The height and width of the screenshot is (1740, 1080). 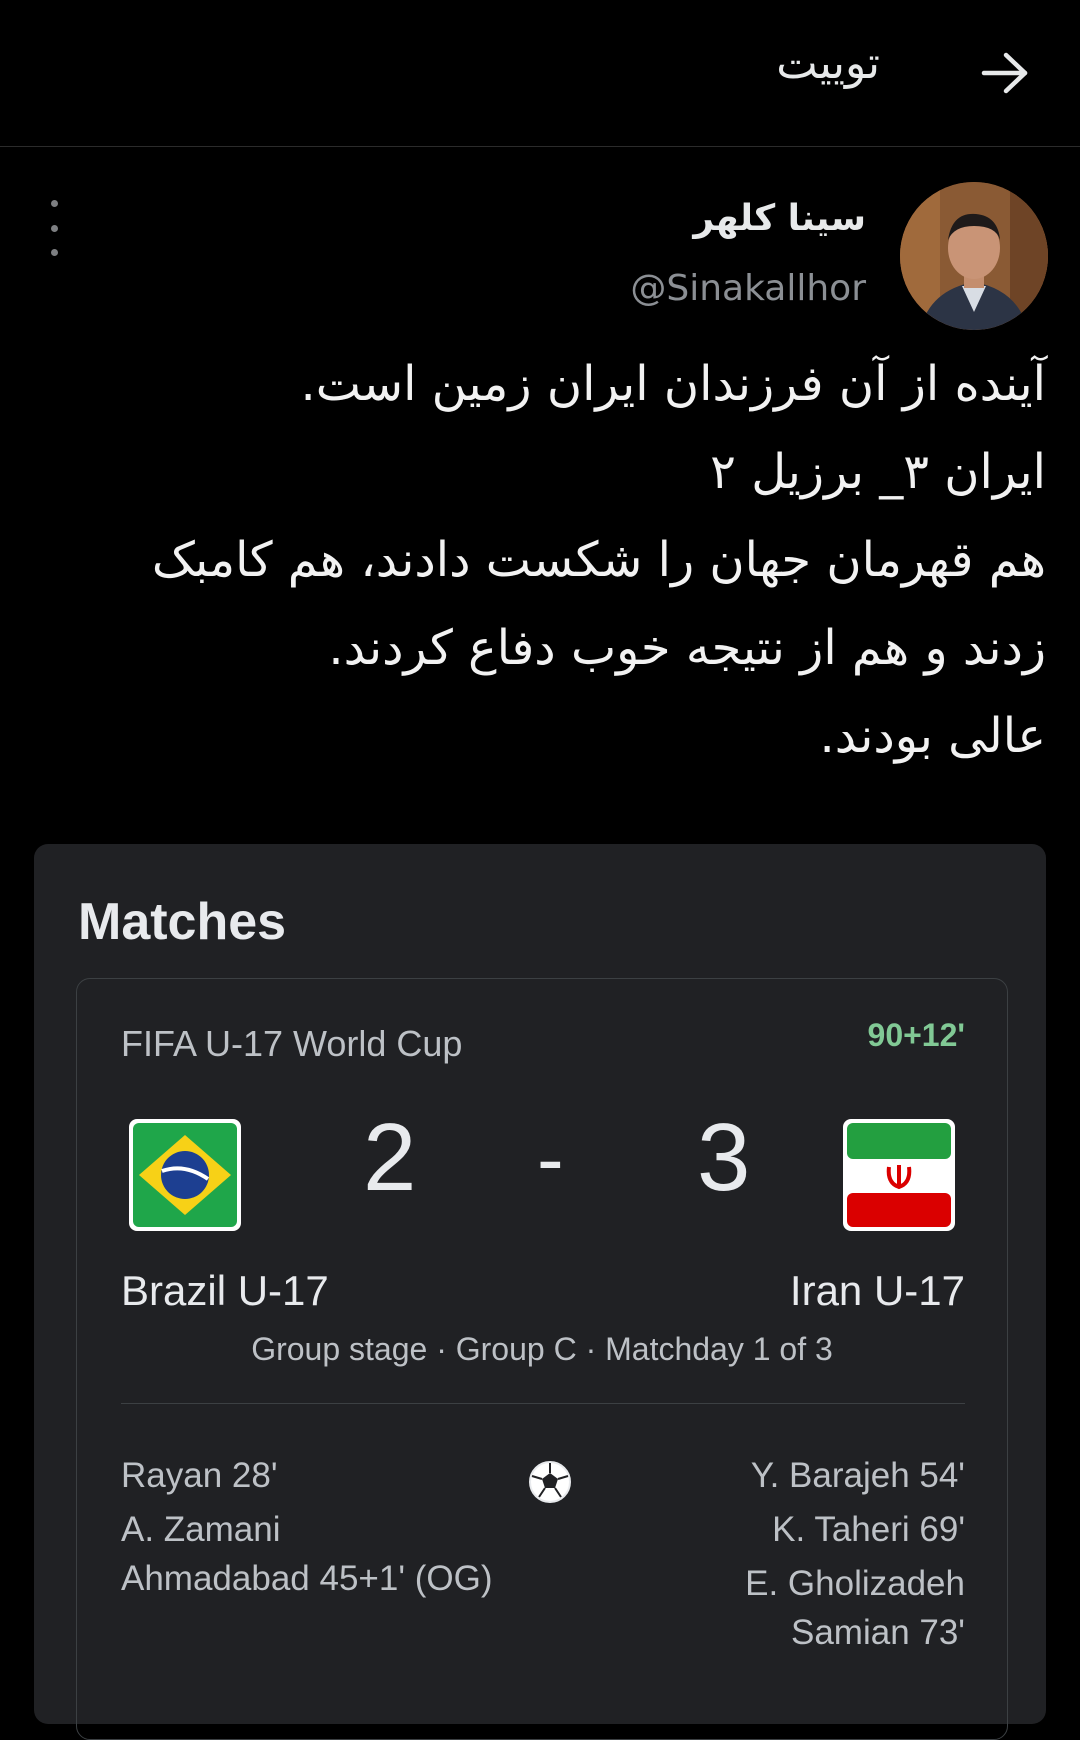 I want to click on avatar, so click(x=974, y=256).